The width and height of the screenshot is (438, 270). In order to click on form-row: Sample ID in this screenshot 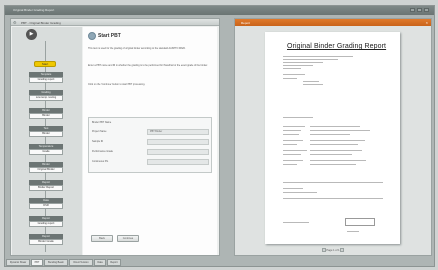, I will do `click(151, 142)`.